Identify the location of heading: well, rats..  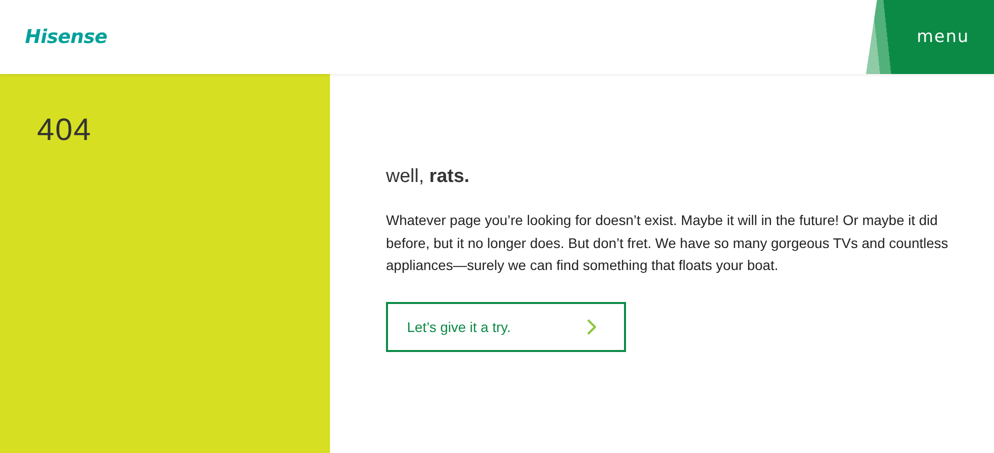
(428, 177).